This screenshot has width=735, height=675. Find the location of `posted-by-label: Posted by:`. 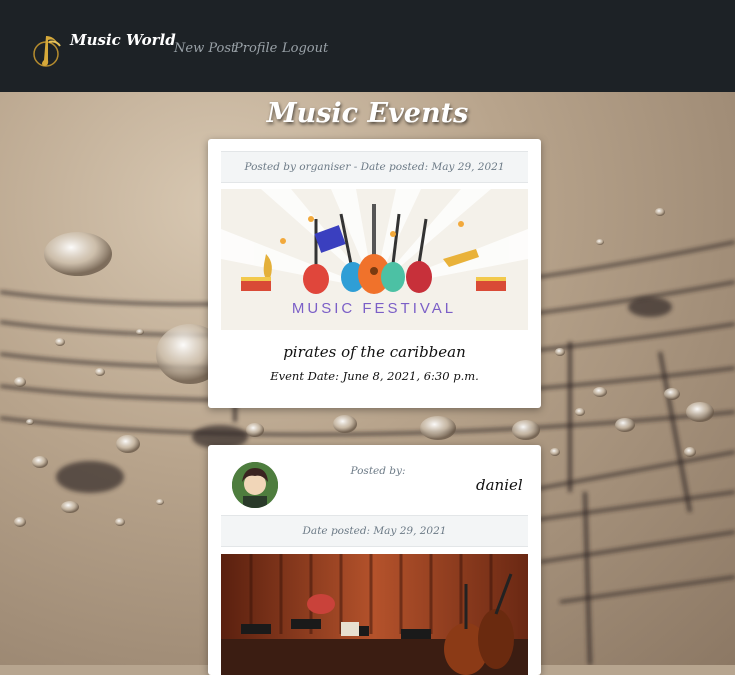

posted-by-label: Posted by: is located at coordinates (378, 471).